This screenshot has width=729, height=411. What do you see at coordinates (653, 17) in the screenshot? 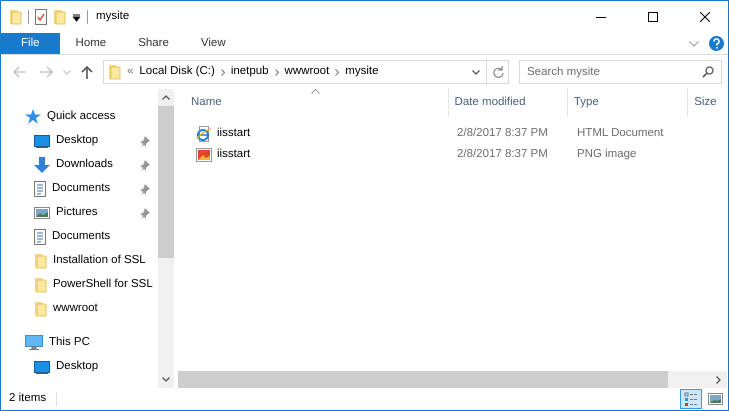
I see `maximize-icon` at bounding box center [653, 17].